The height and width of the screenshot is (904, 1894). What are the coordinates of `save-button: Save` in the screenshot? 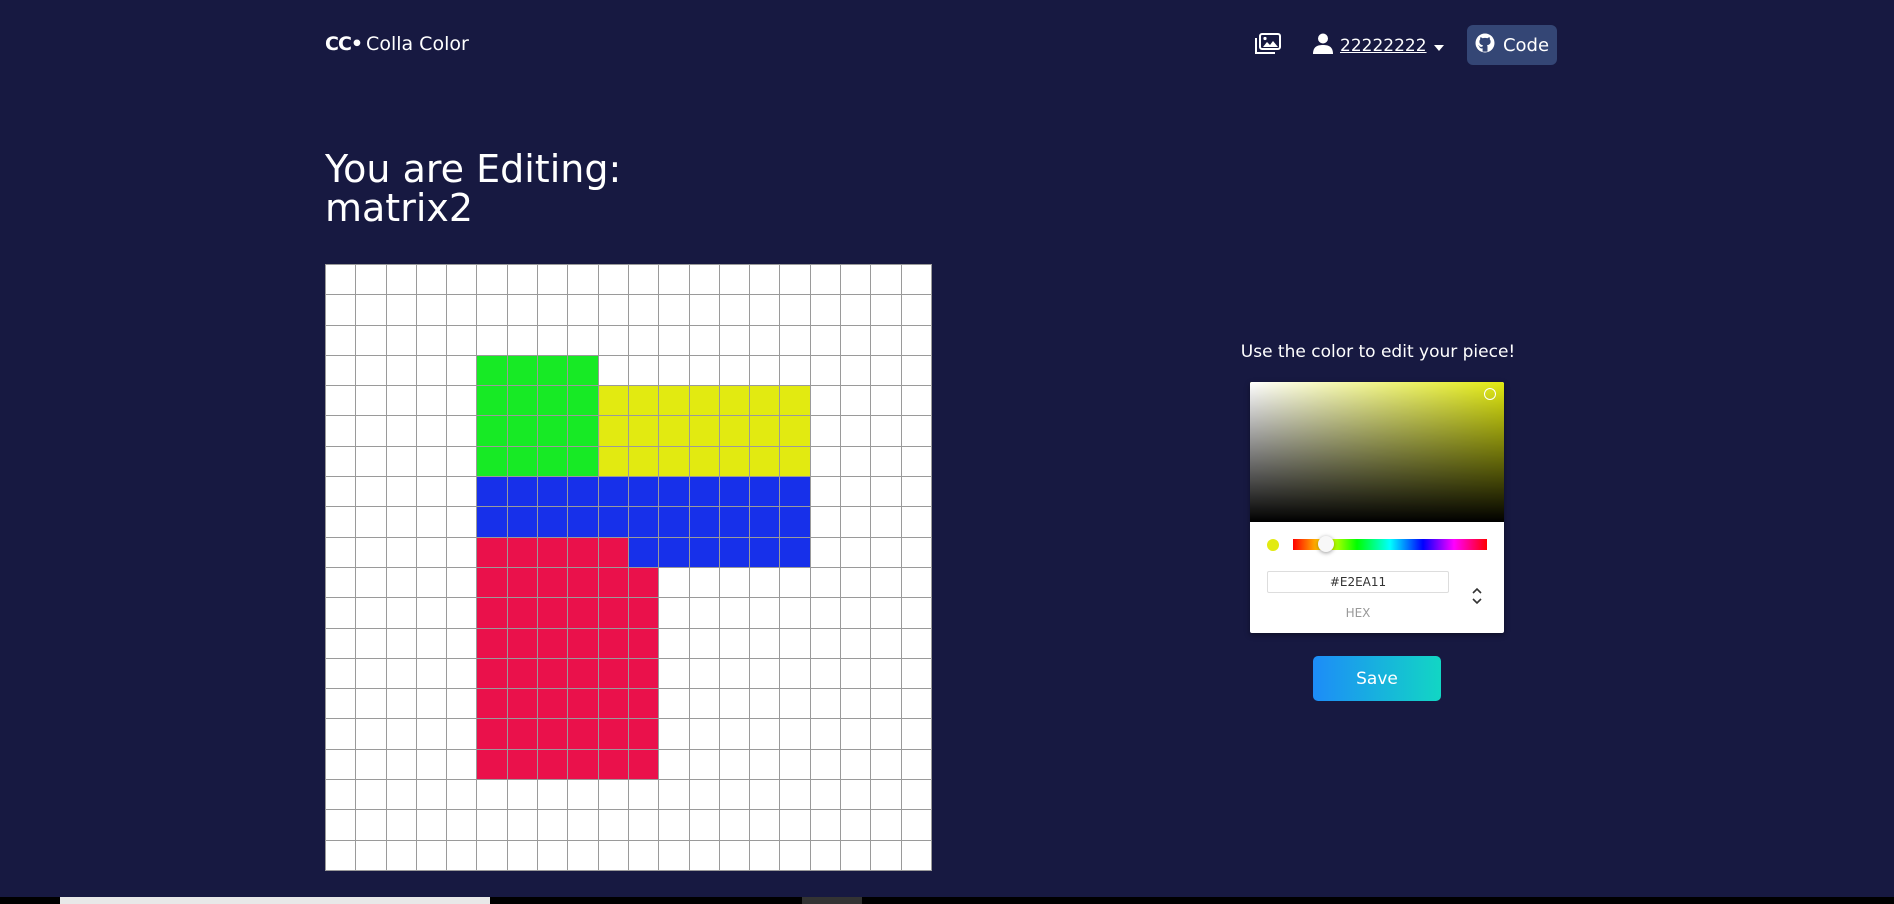 It's located at (1377, 678).